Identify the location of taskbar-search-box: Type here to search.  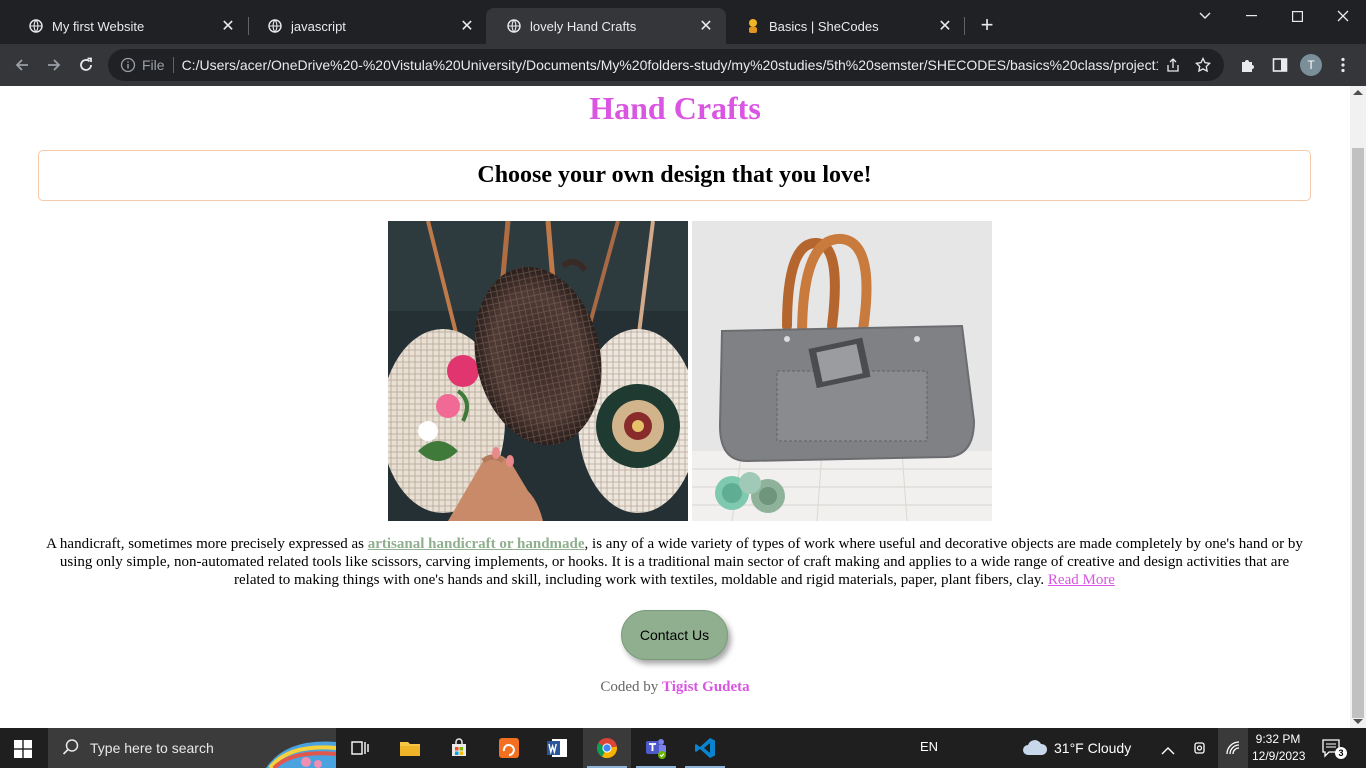
(192, 748).